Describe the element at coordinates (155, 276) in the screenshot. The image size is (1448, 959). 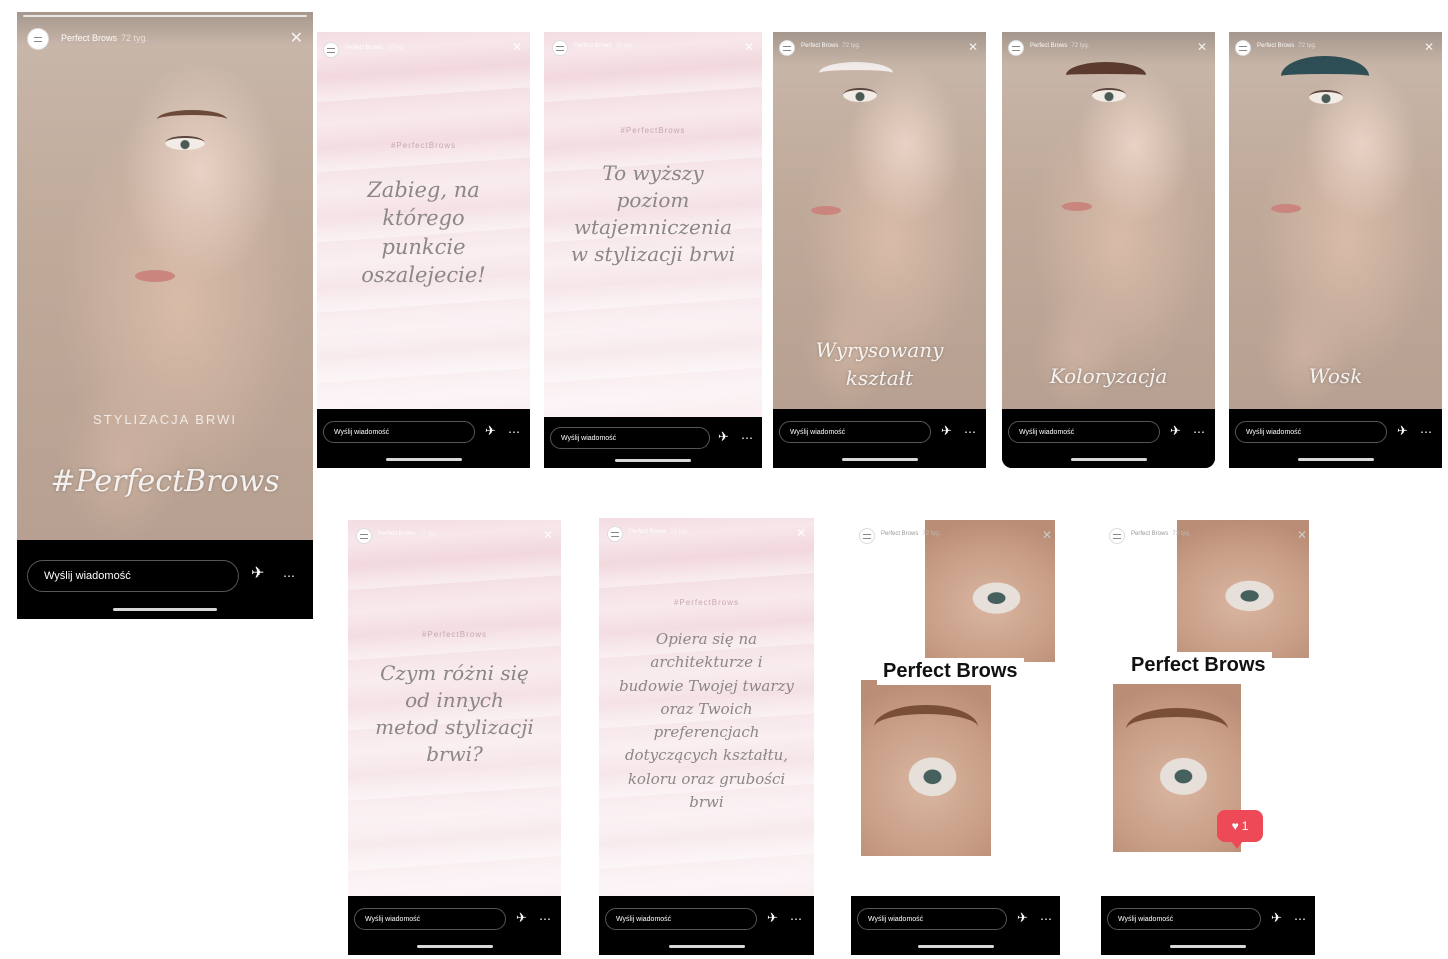
I see `lips` at that location.